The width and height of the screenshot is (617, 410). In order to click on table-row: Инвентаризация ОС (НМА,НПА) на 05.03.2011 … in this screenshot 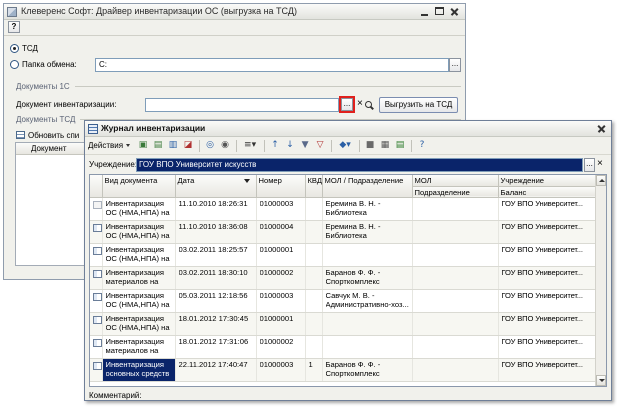, I will do `click(343, 301)`.